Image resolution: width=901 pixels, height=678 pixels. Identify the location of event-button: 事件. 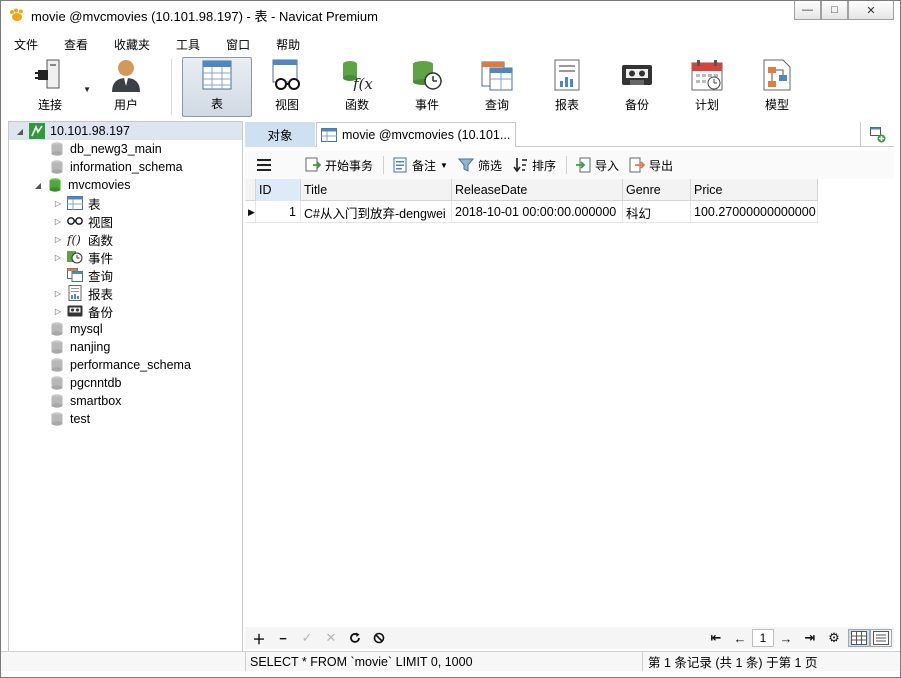
(427, 87).